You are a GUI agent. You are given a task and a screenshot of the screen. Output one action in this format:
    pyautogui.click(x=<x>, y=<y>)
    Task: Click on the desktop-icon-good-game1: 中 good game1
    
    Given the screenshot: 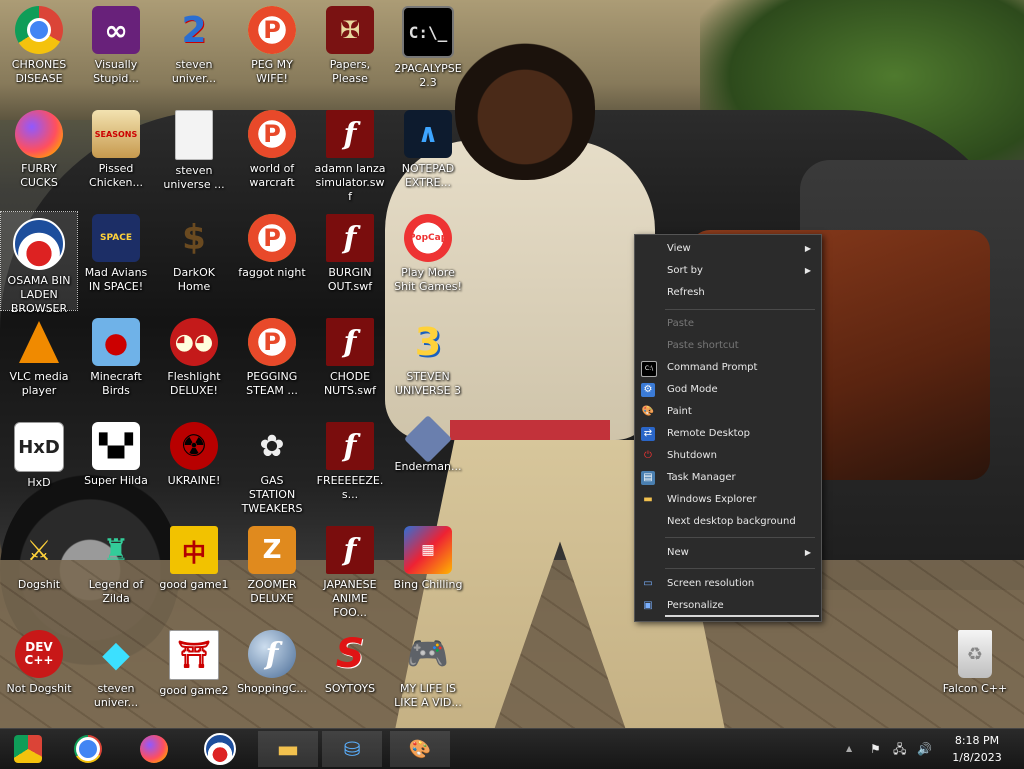 What is the action you would take?
    pyautogui.click(x=194, y=570)
    